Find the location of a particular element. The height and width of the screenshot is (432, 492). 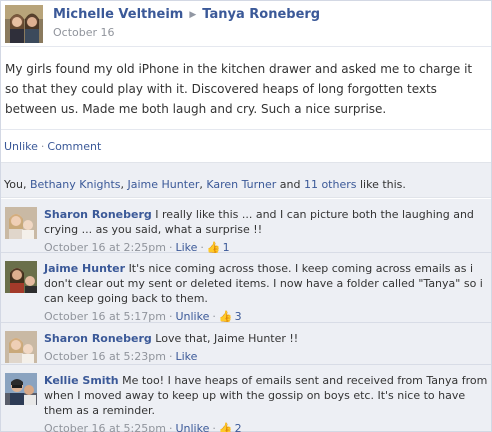

comment-timestamp: October 16 at 5:17pm is located at coordinates (105, 316).